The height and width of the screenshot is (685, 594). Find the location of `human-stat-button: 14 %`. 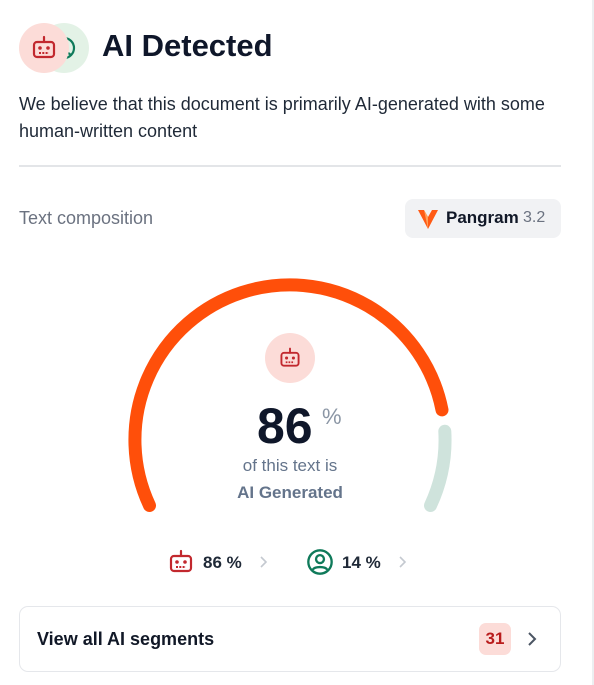

human-stat-button: 14 % is located at coordinates (361, 563).